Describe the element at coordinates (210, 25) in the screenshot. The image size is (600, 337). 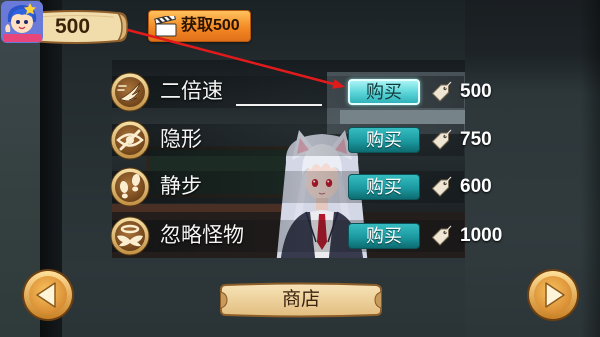
I see `get-coins-label: 获取500` at that location.